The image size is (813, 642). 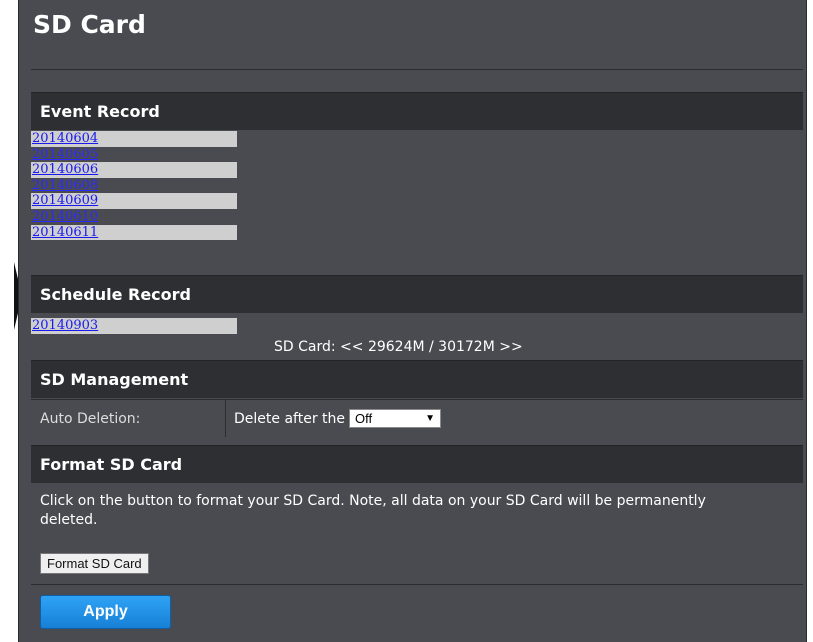 What do you see at coordinates (134, 139) in the screenshot?
I see `event-record-link: 20140604` at bounding box center [134, 139].